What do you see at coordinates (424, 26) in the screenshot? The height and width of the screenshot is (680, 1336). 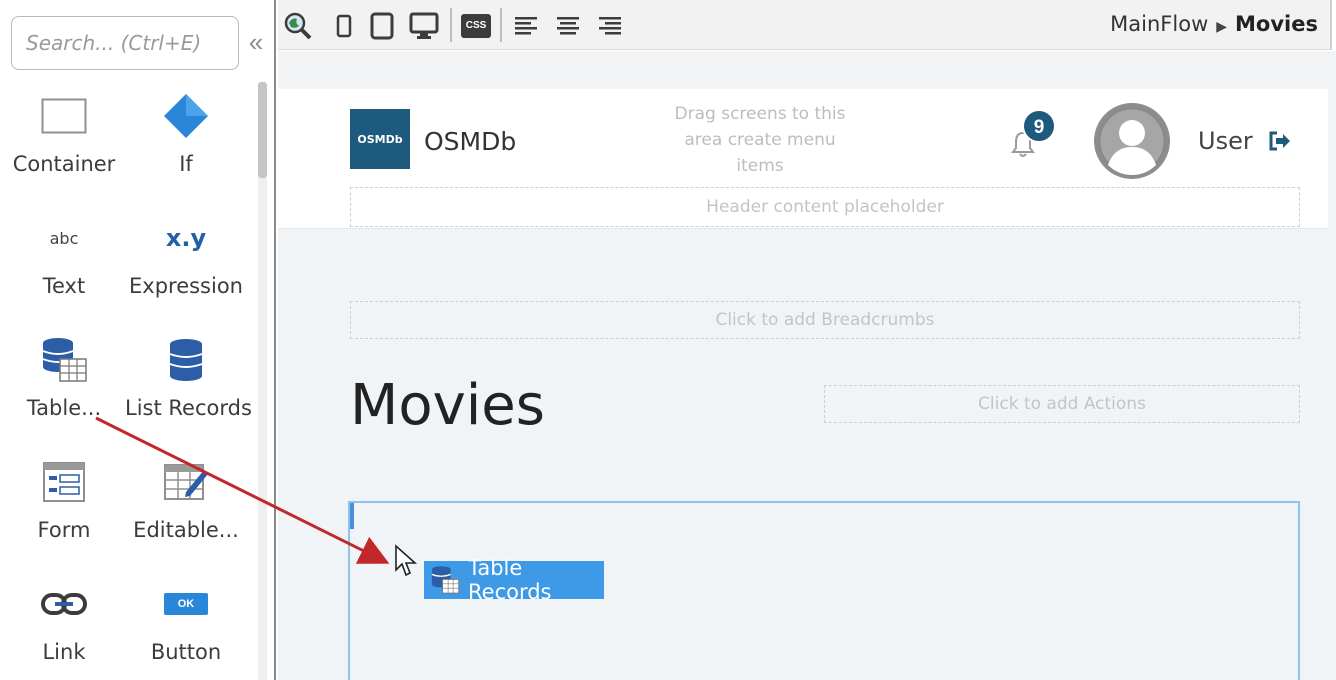 I see `desktop-view-icon` at bounding box center [424, 26].